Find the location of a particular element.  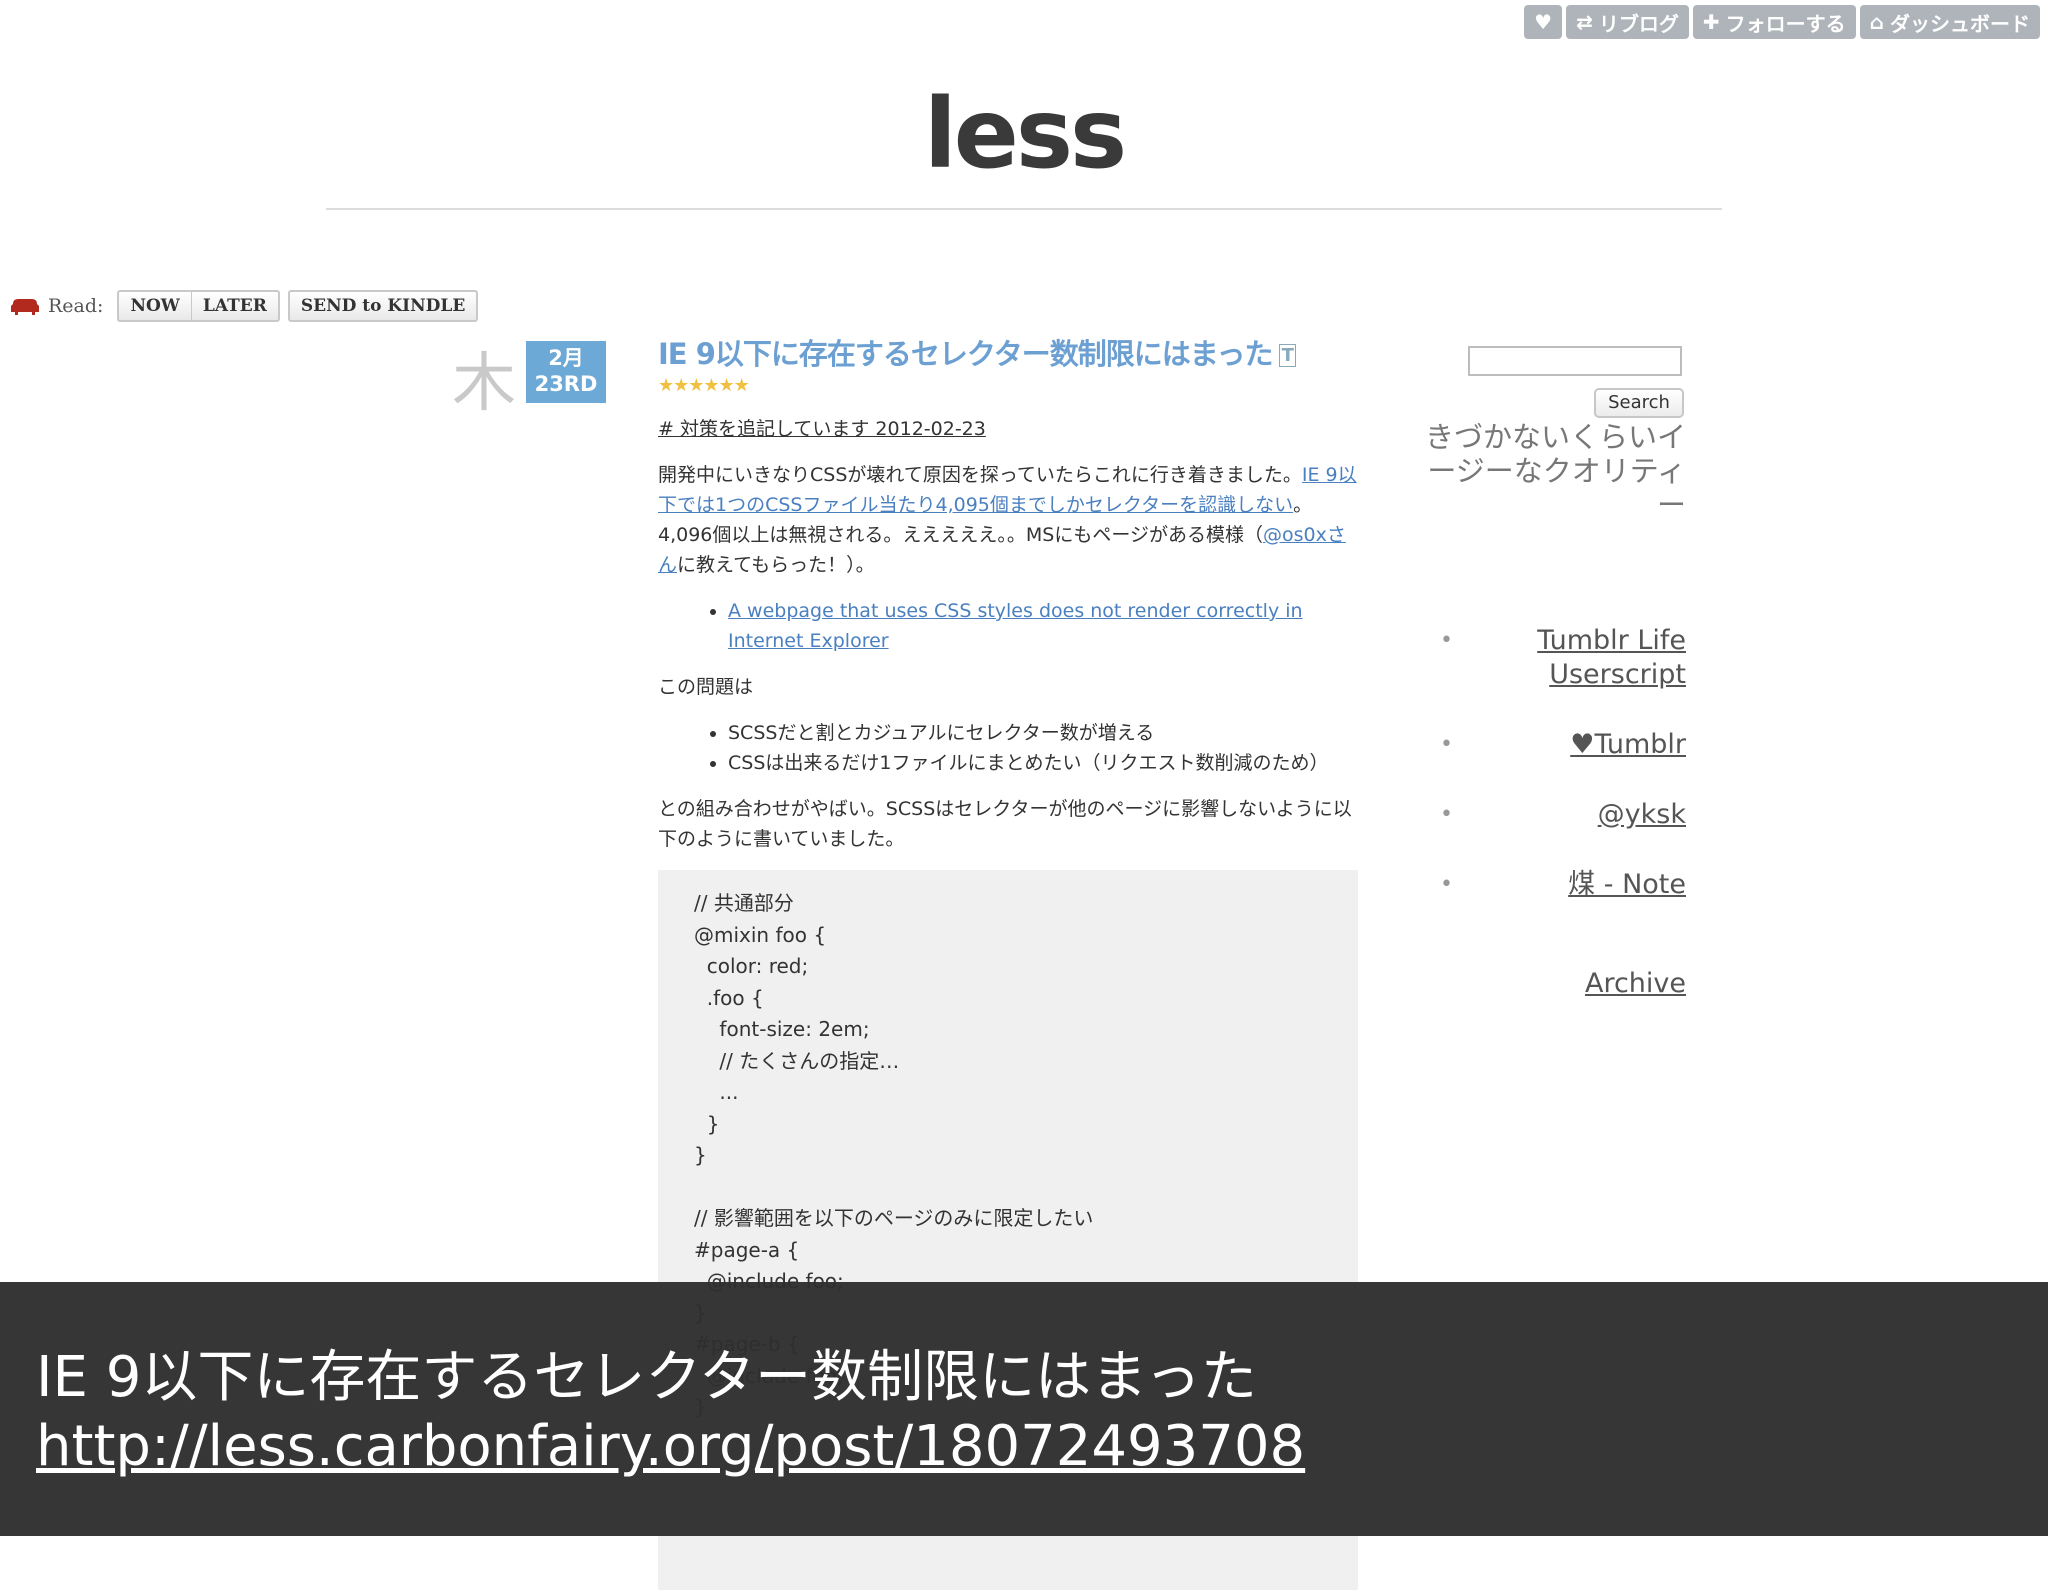

follow-button: ✚ フォローする is located at coordinates (1774, 22).